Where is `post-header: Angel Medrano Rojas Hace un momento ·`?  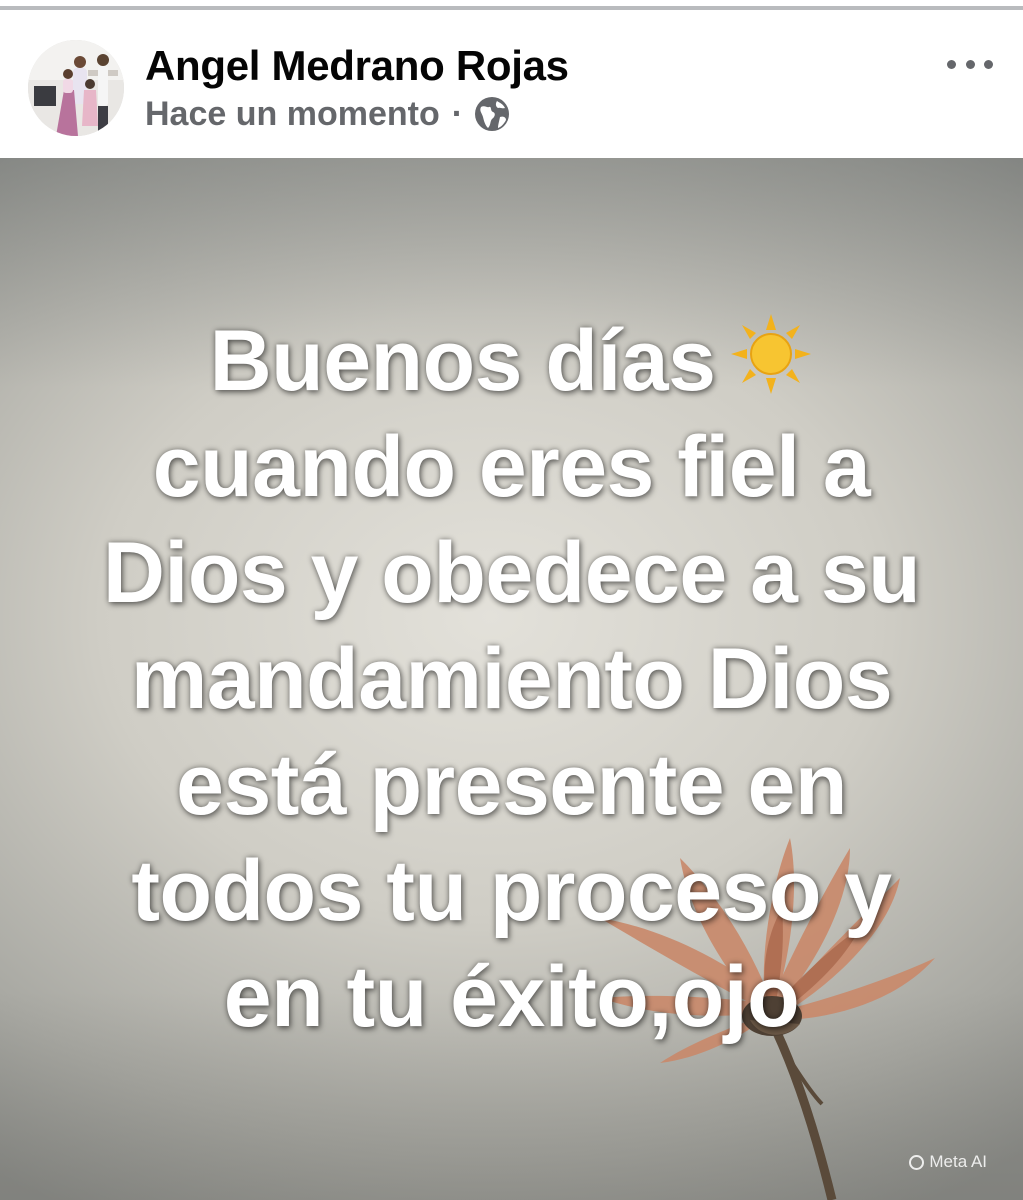 post-header: Angel Medrano Rojas Hace un momento · is located at coordinates (511, 84).